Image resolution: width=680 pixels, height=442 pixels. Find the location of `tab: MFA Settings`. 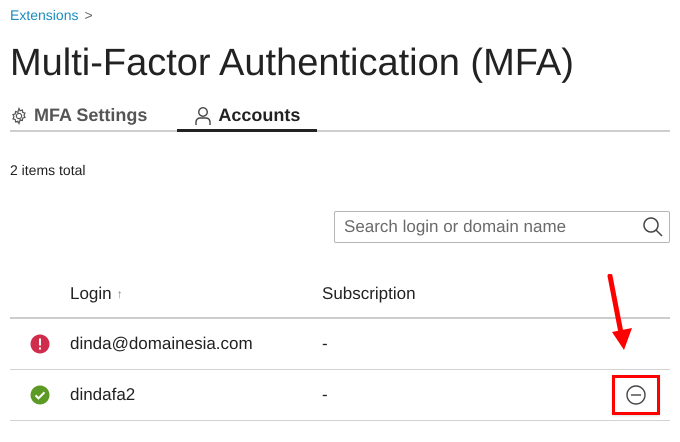

tab: MFA Settings is located at coordinates (94, 117).